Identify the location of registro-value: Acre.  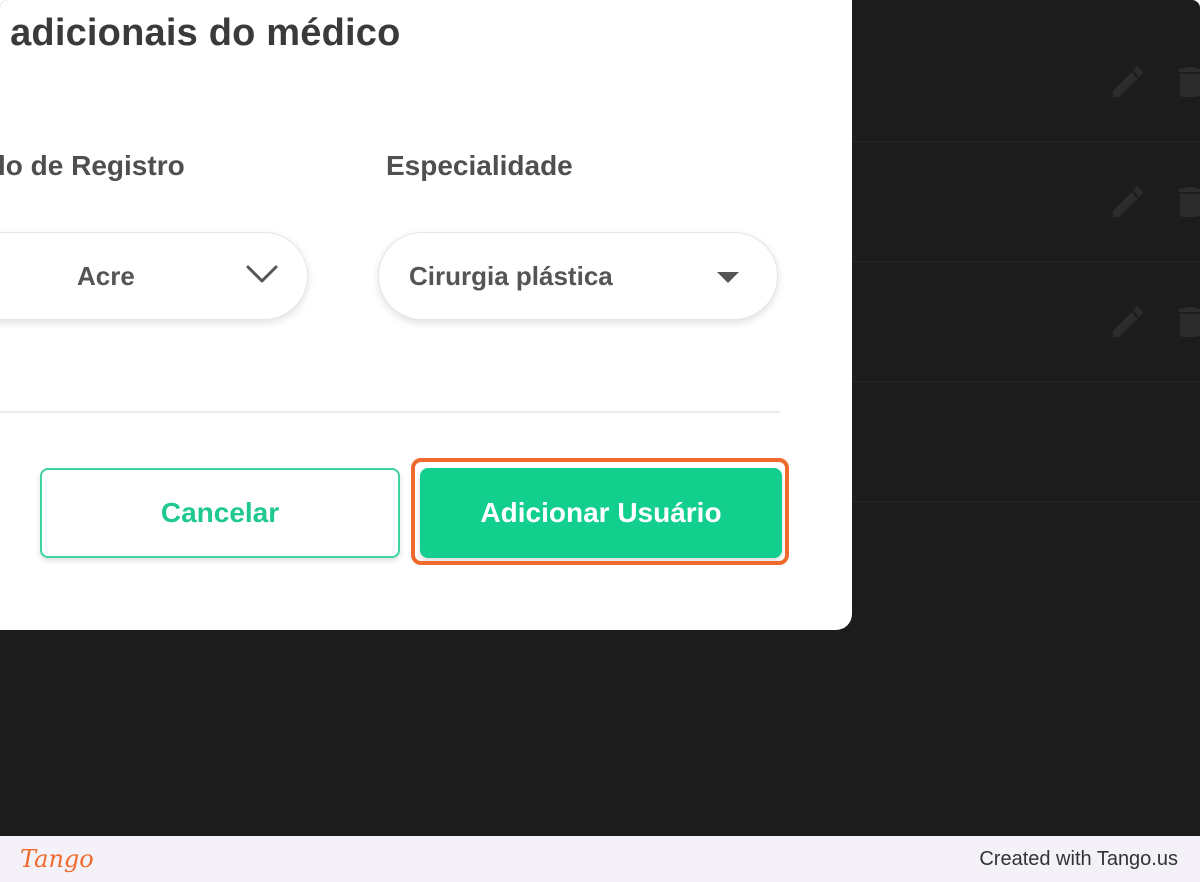
(106, 275).